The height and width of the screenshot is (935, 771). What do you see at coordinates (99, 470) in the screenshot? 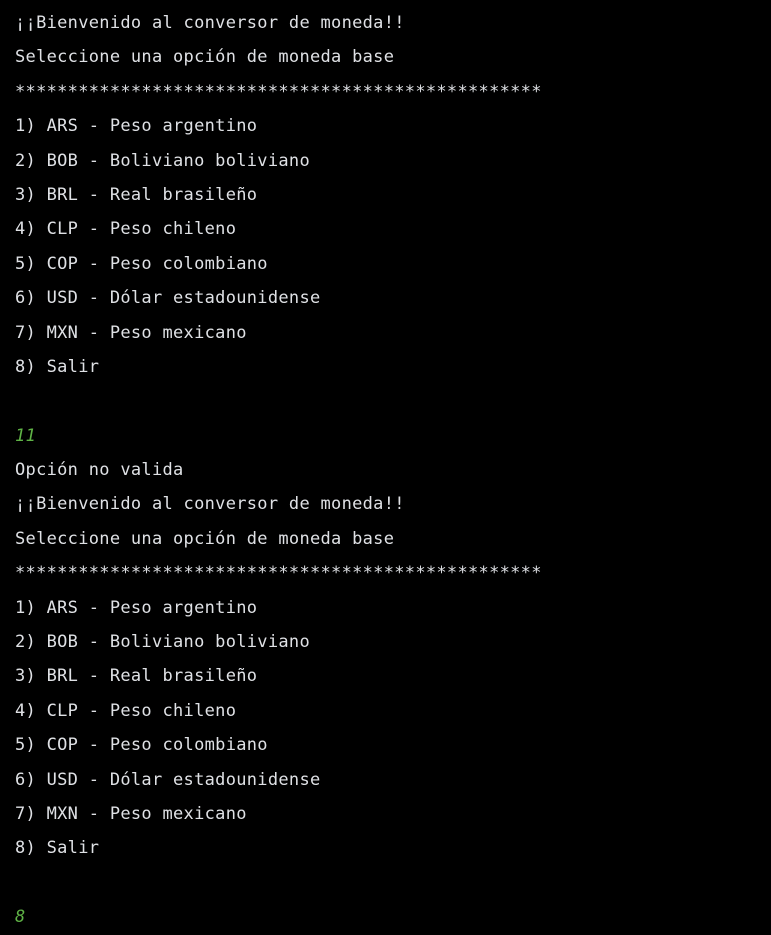
I see `error-message: Opción no valida` at bounding box center [99, 470].